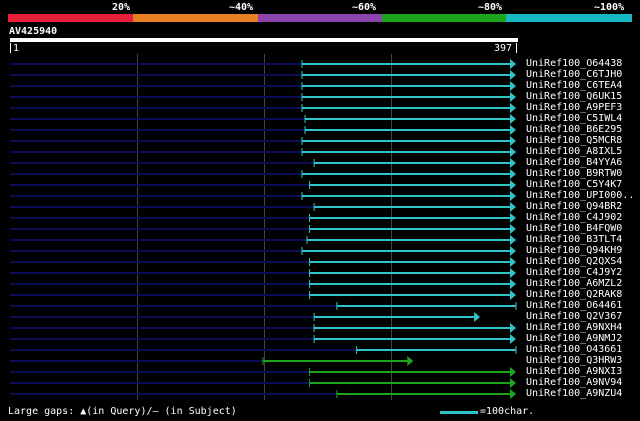  Describe the element at coordinates (574, 173) in the screenshot. I see `hit-label: UniRef100_B9RTW0` at that location.